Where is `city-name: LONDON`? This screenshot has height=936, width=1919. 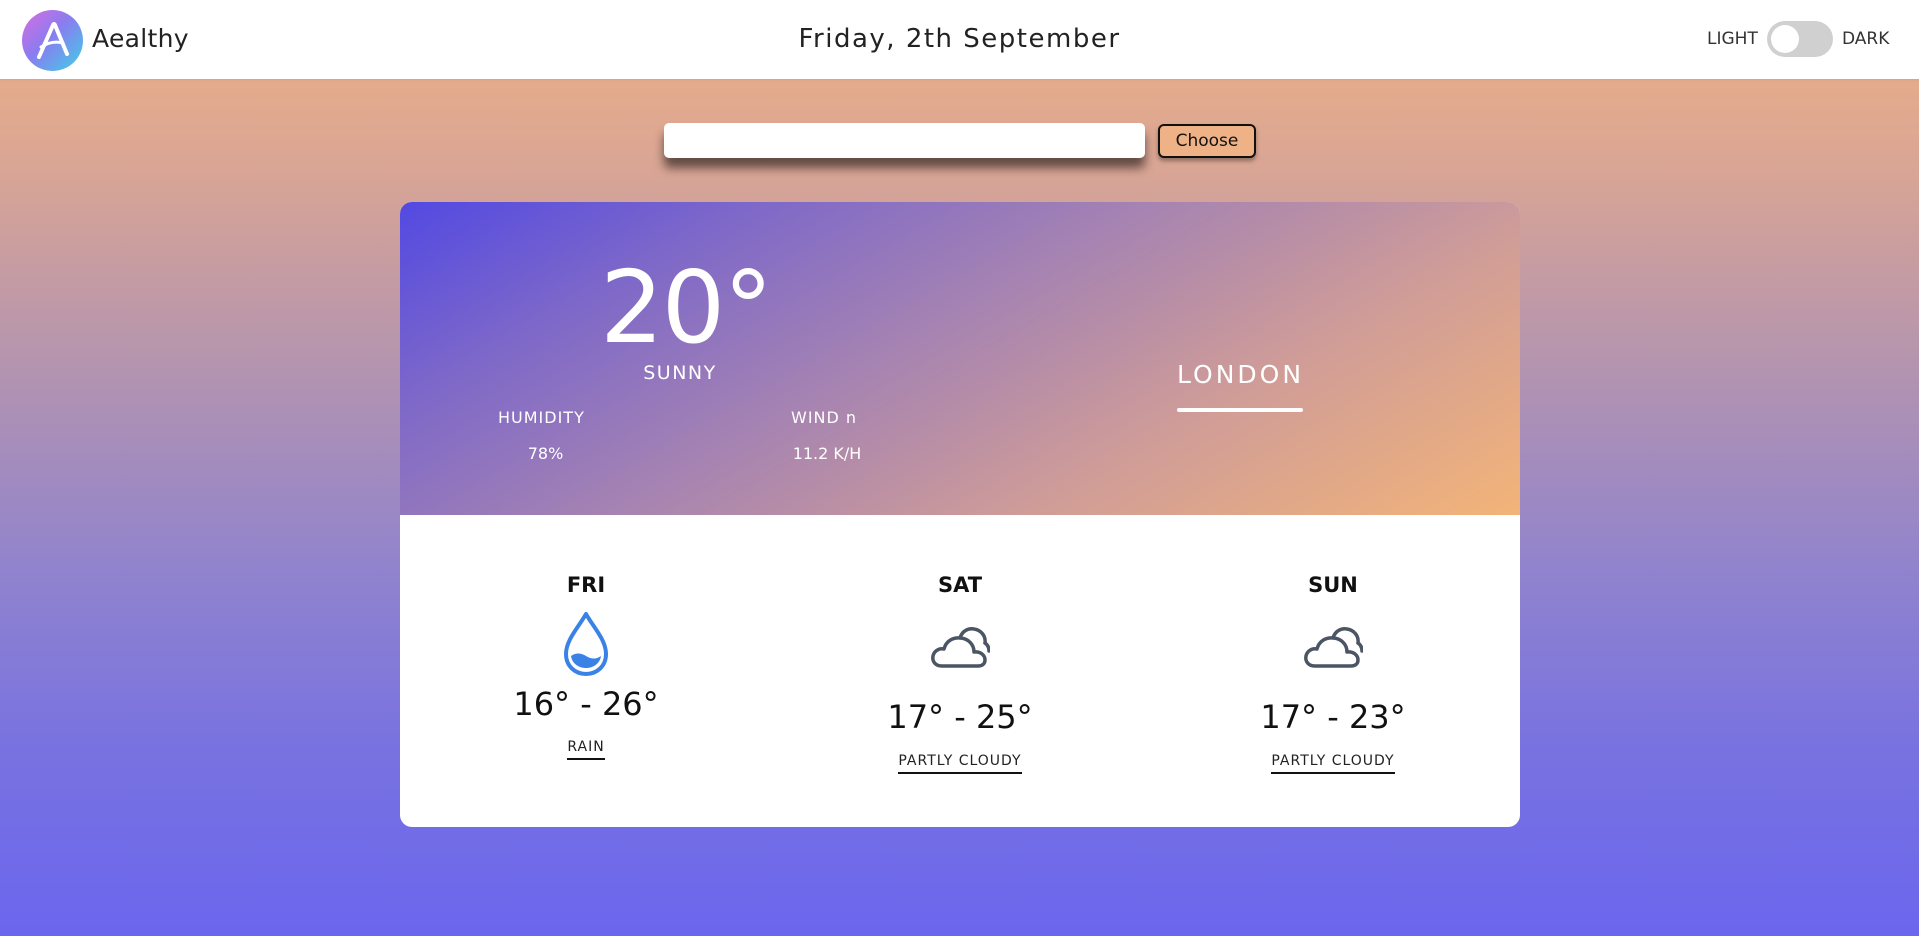
city-name: LONDON is located at coordinates (1241, 374).